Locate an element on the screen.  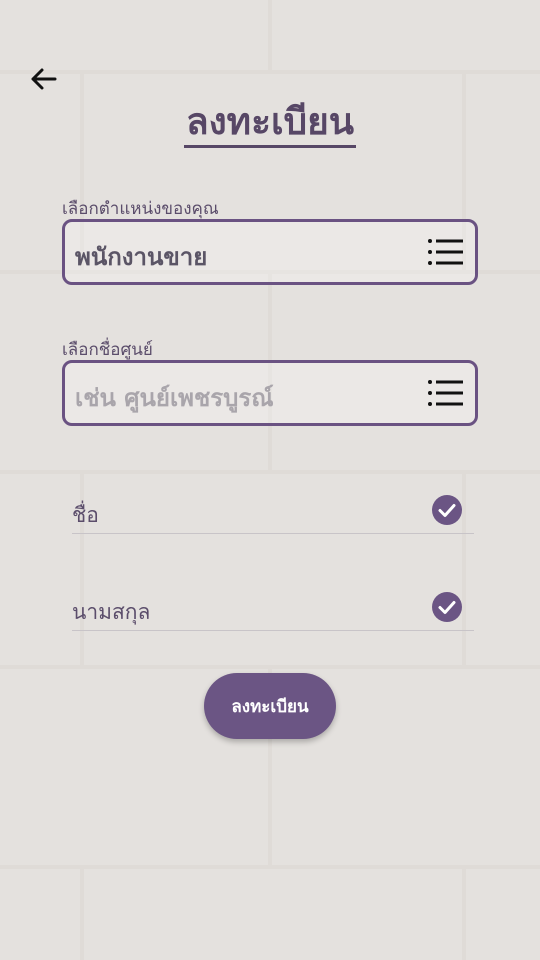
arrow-left-icon is located at coordinates (44, 79).